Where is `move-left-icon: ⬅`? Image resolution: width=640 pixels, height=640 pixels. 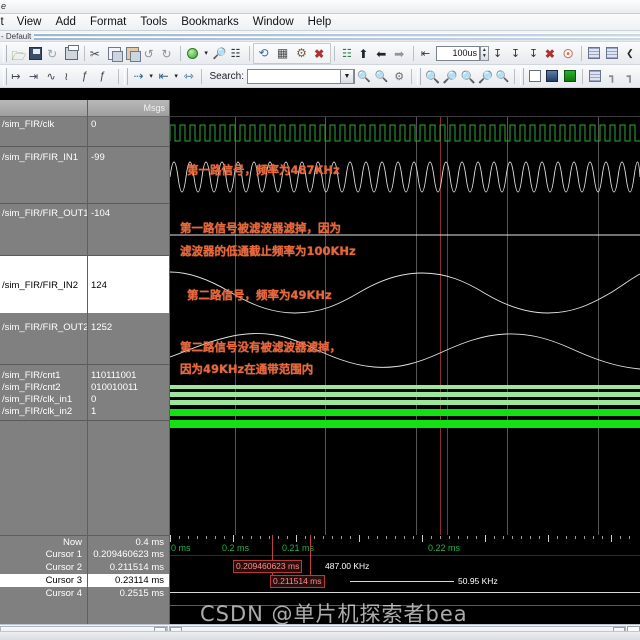
move-left-icon: ⬅ is located at coordinates (383, 53).